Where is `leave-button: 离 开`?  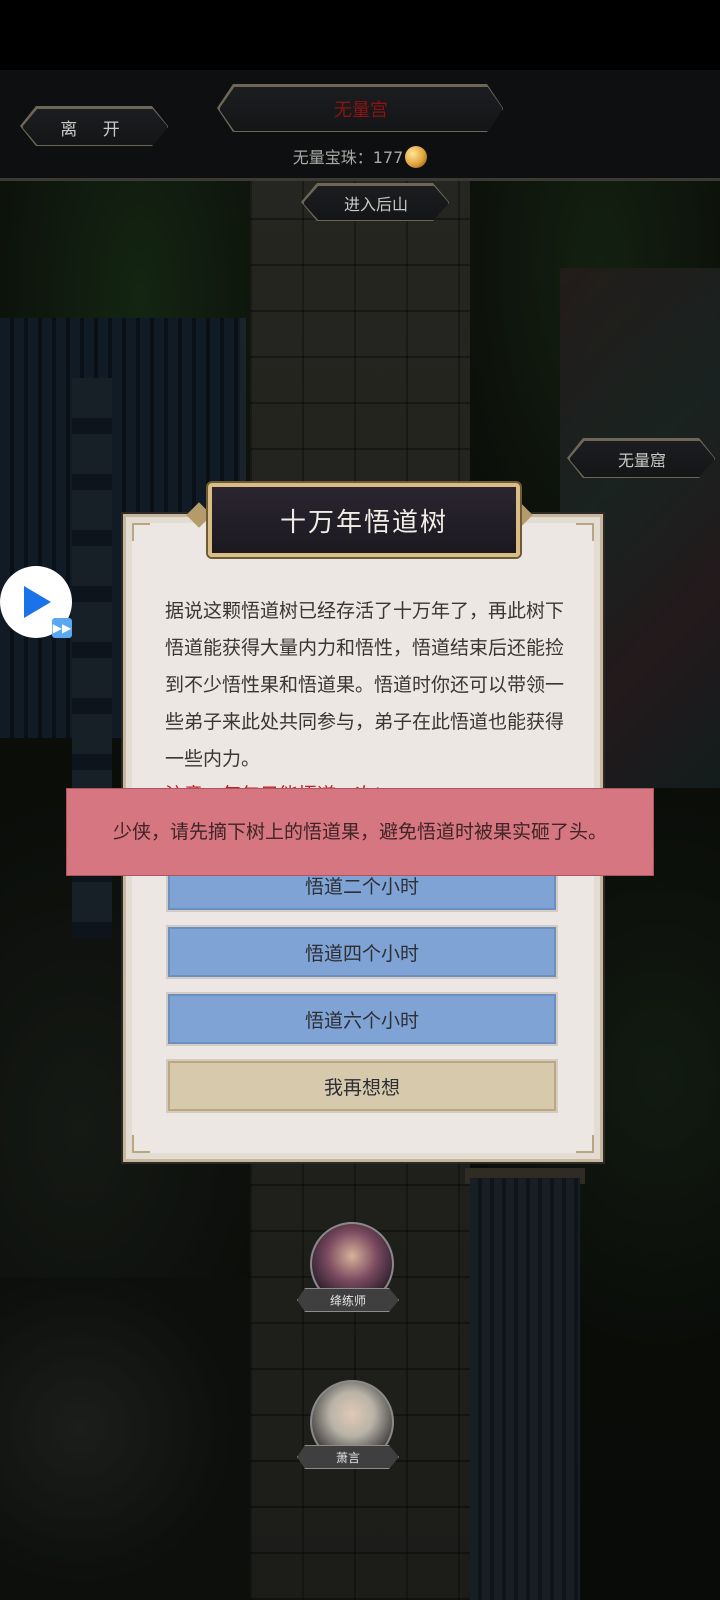
leave-button: 离 开 is located at coordinates (95, 127).